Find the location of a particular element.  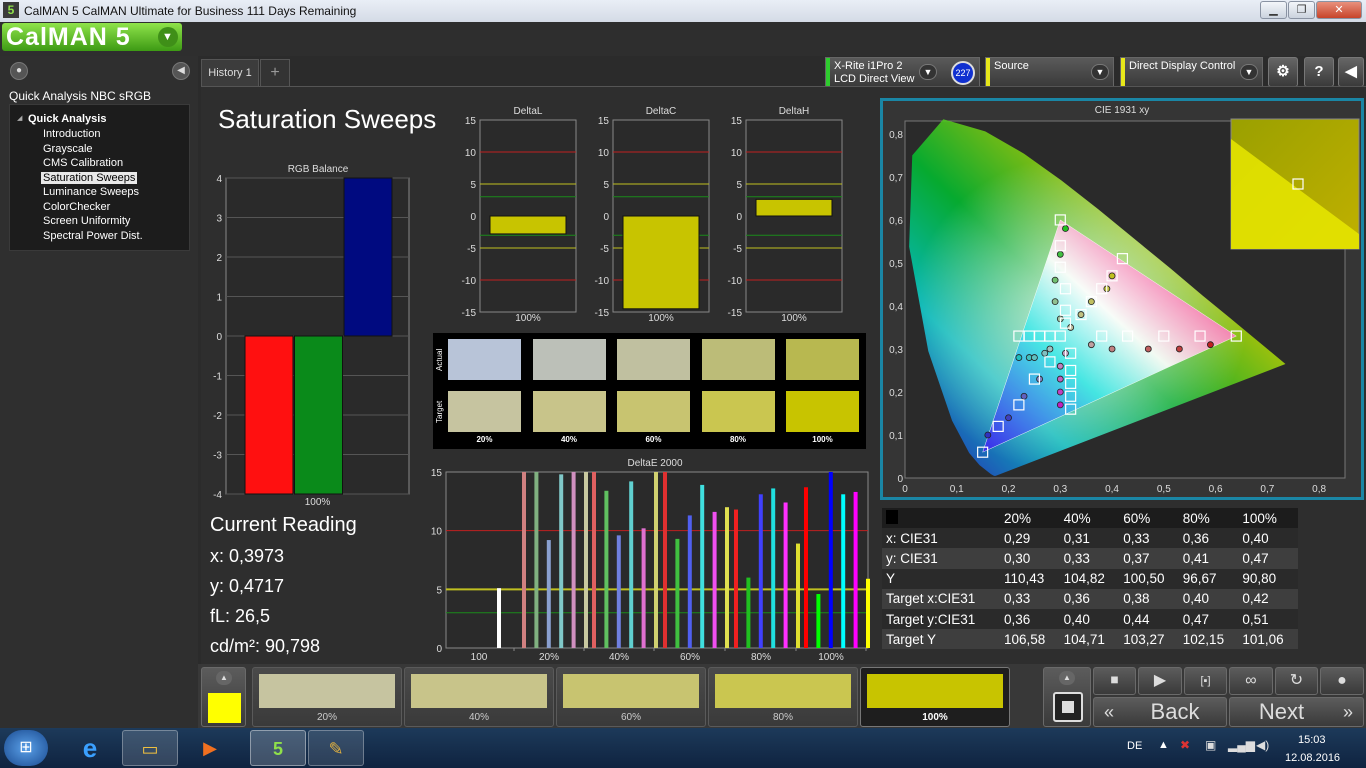

active-color-panel: ▲ is located at coordinates (223, 697).